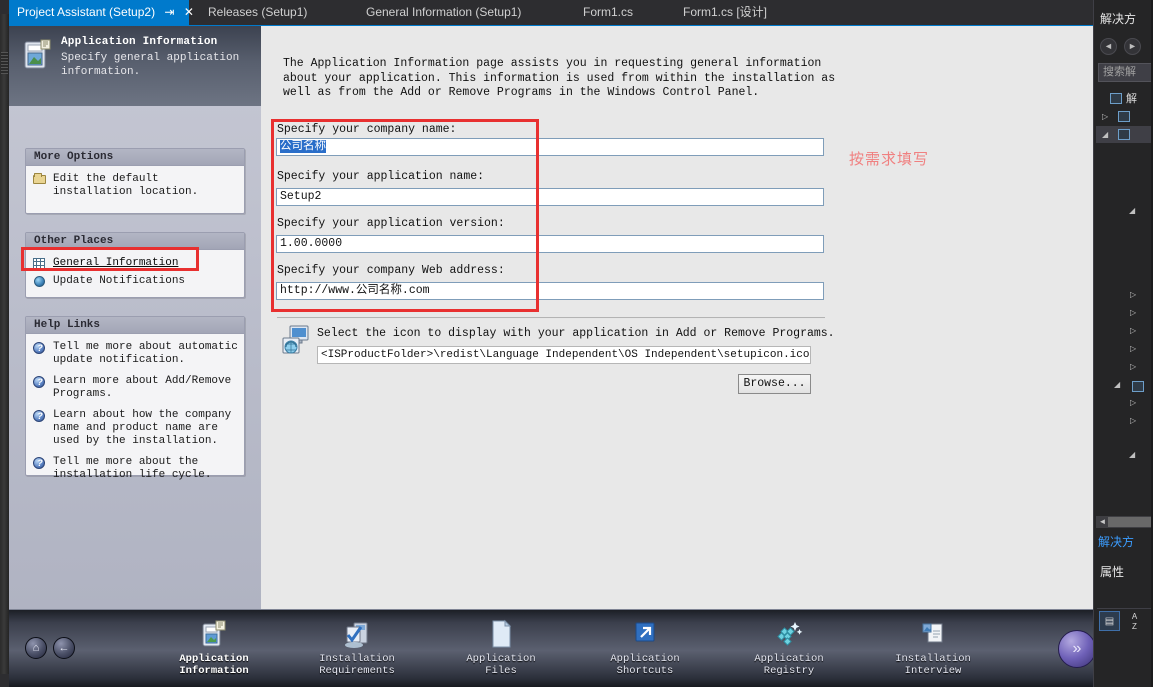  Describe the element at coordinates (189, 12) in the screenshot. I see `close-icon: ✕` at that location.